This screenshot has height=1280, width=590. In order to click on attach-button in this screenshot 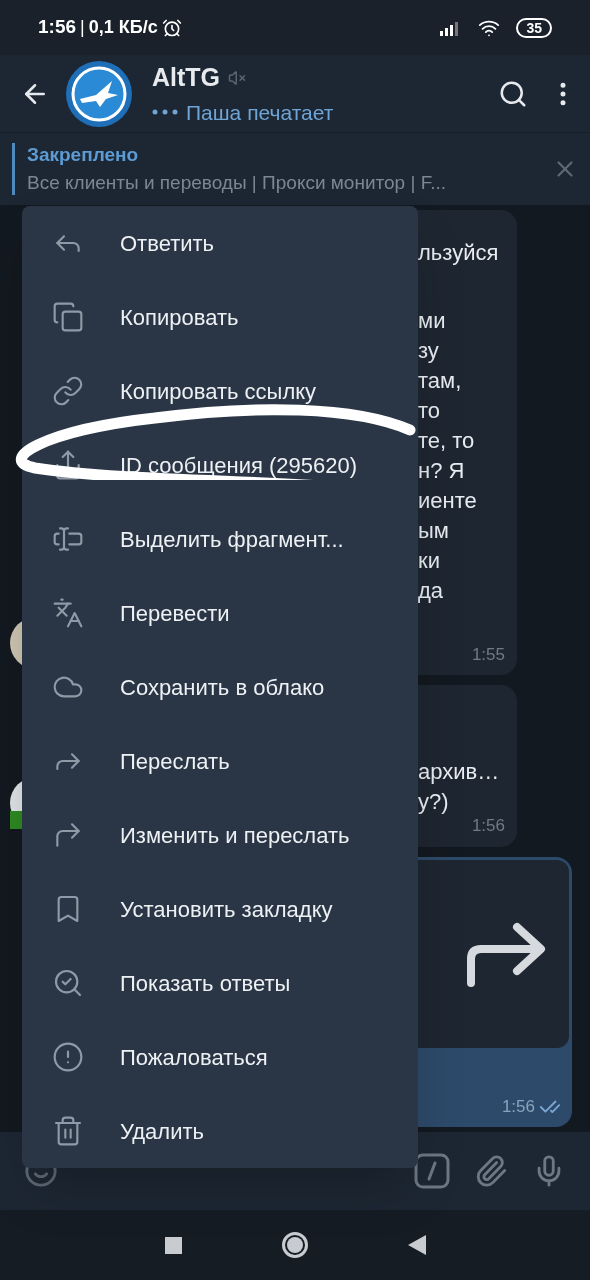, I will do `click(491, 1171)`.